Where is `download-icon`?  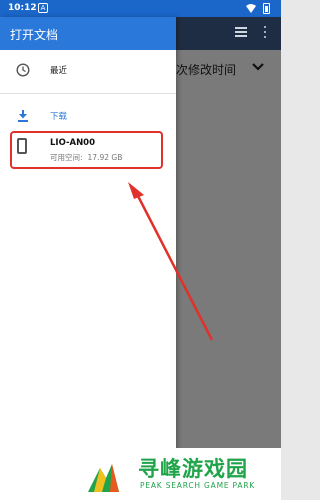 download-icon is located at coordinates (23, 116).